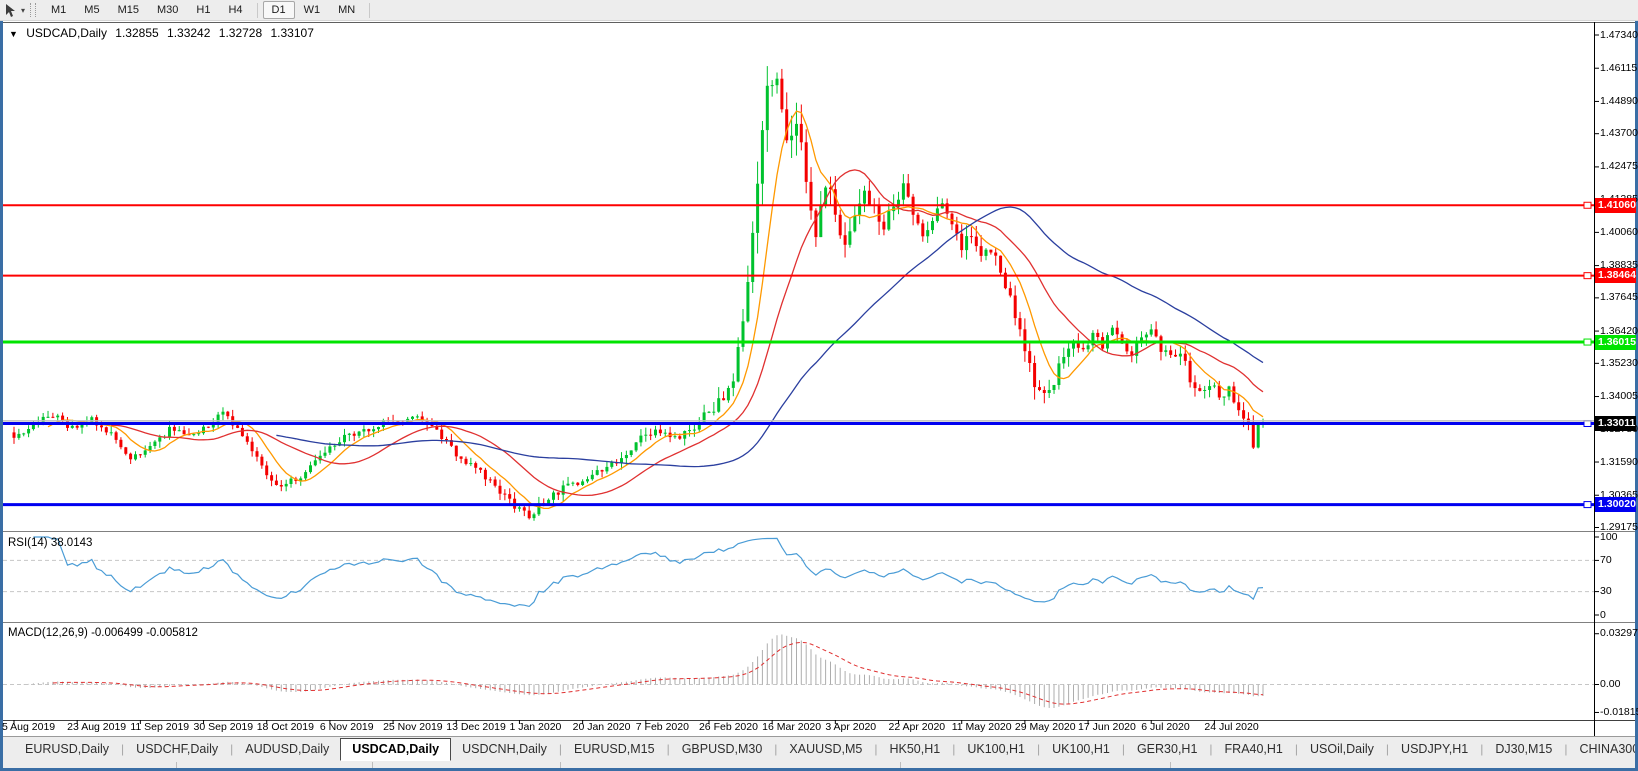 Image resolution: width=1638 pixels, height=771 pixels. I want to click on price-tick-label: 1.40060, so click(1619, 231).